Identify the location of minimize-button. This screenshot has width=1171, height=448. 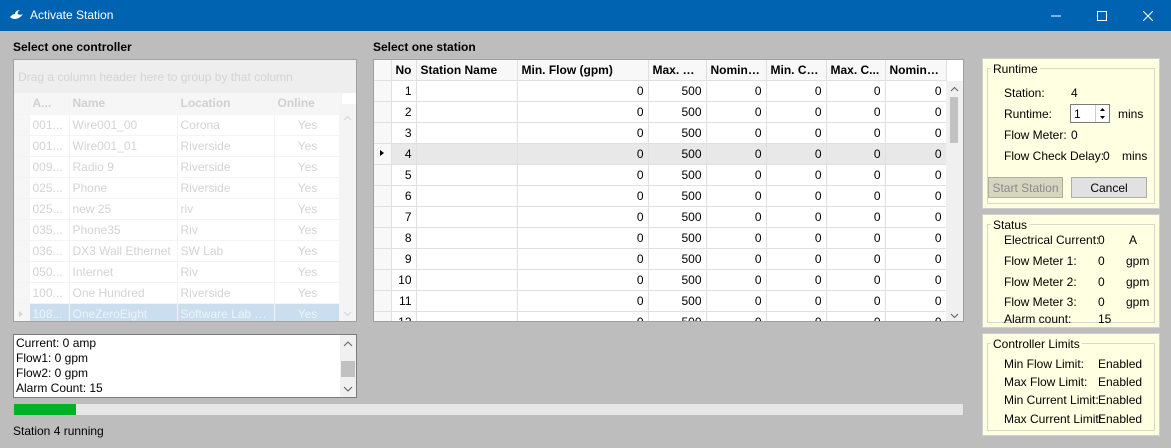
(1056, 15).